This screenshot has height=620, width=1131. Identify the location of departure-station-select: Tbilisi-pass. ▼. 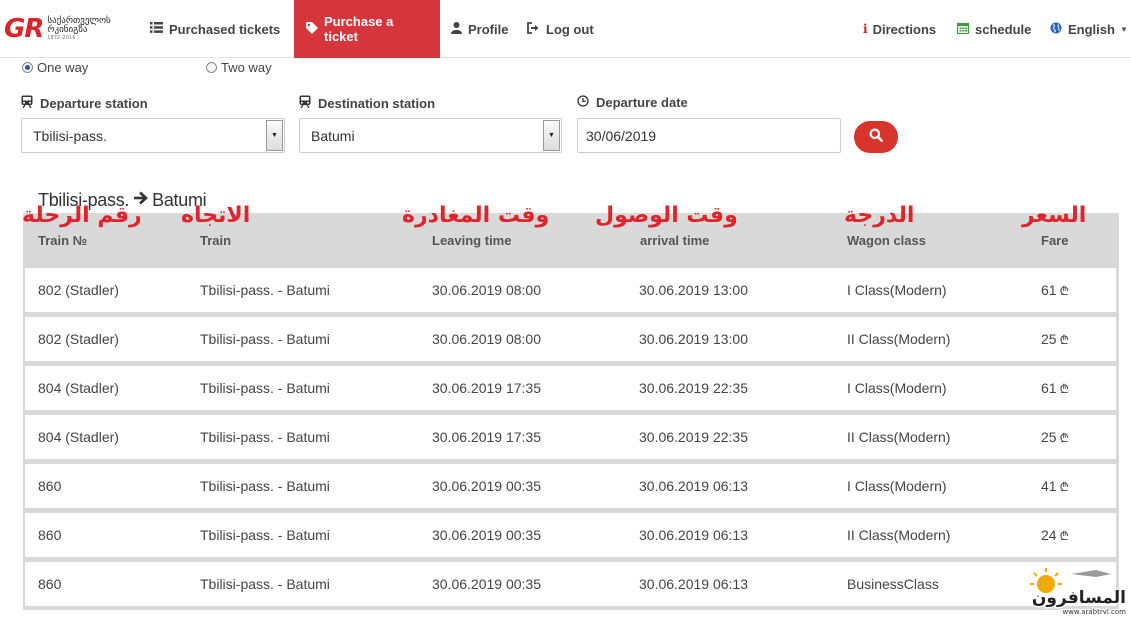
(153, 135).